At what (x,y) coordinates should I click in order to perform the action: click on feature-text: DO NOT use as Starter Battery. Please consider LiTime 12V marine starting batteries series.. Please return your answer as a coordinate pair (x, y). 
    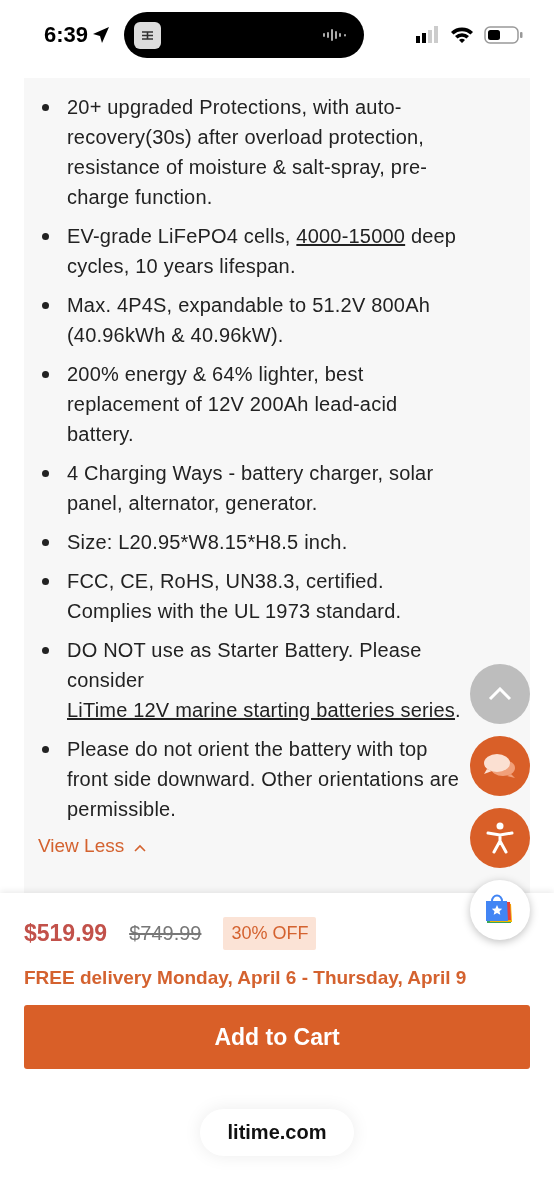
    Looking at the image, I should click on (264, 680).